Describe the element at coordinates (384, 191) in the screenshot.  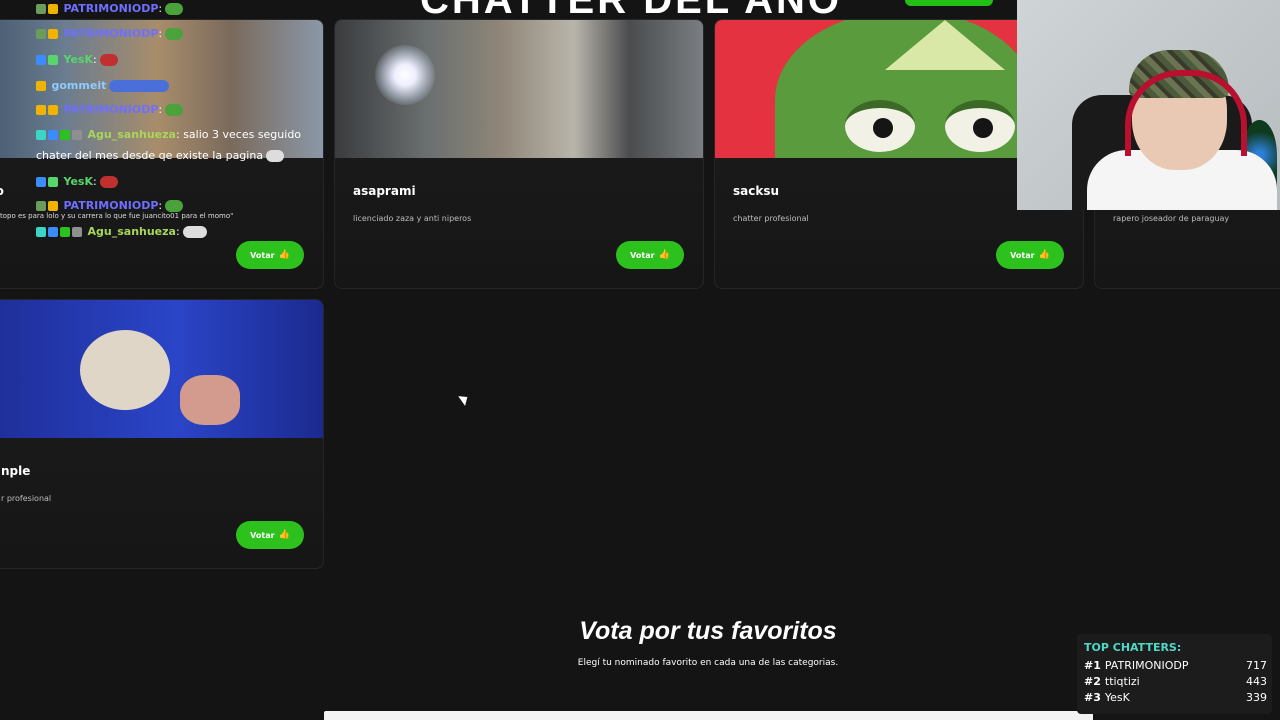
I see `nominee-name: asaprami` at that location.